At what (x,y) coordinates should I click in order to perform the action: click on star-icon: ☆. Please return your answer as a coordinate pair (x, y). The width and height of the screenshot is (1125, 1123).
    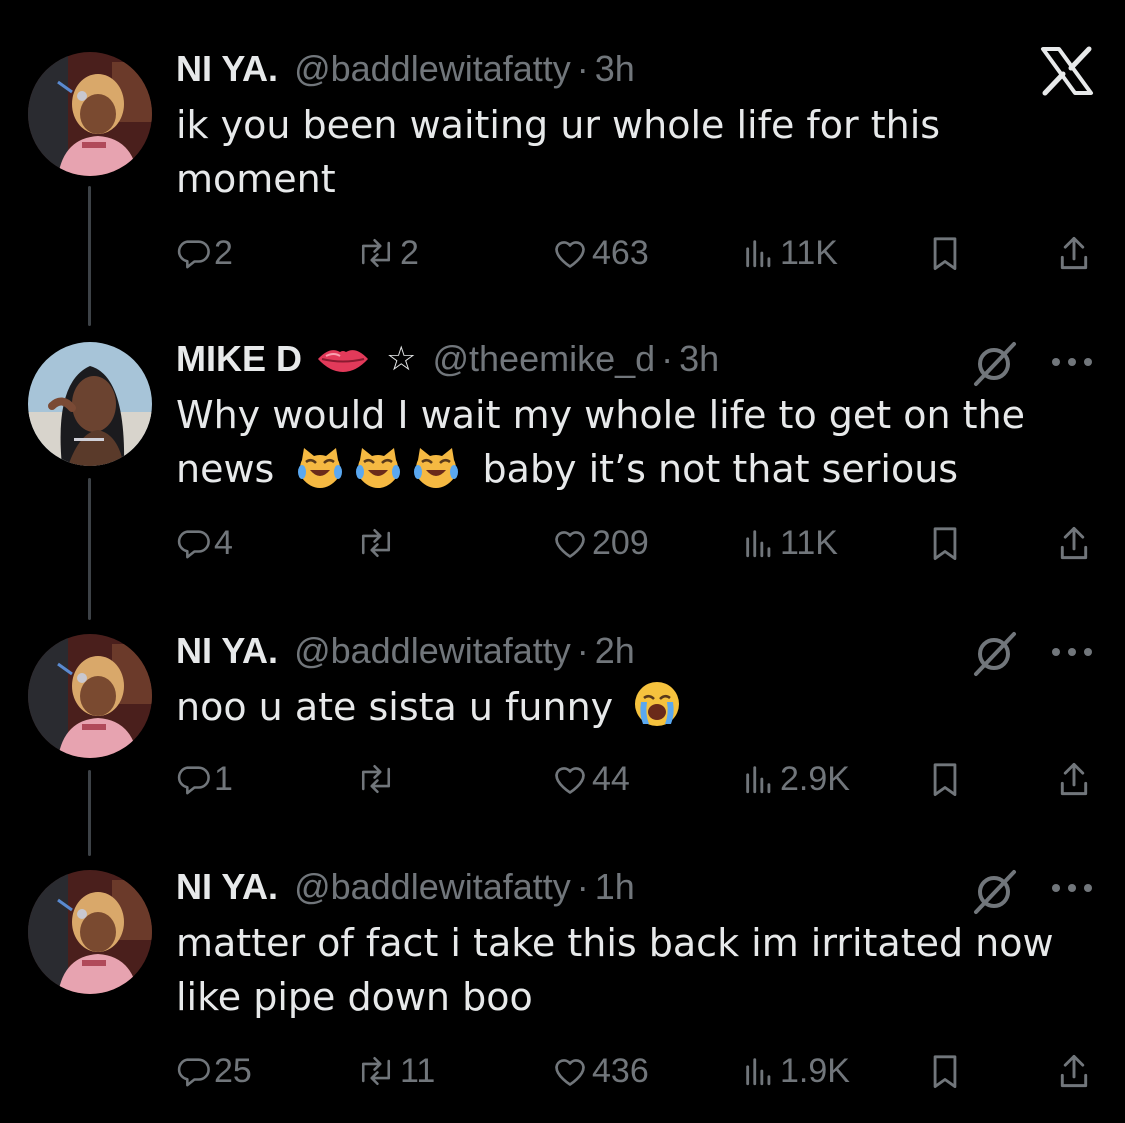
    Looking at the image, I should click on (401, 359).